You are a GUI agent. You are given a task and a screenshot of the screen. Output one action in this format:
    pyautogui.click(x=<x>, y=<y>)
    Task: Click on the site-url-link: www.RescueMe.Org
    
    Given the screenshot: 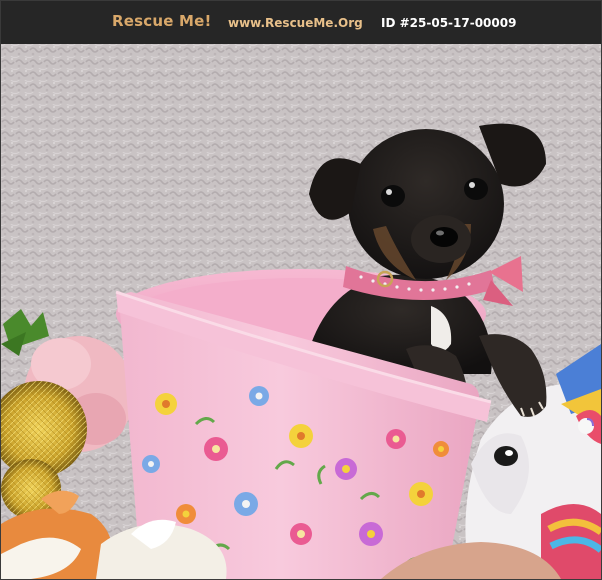 What is the action you would take?
    pyautogui.click(x=295, y=23)
    